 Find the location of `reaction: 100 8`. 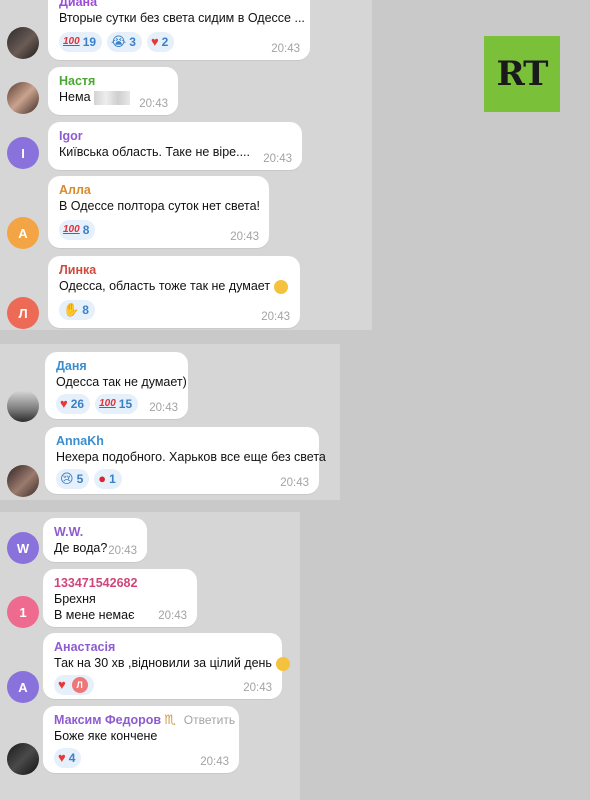

reaction: 100 8 is located at coordinates (77, 230).